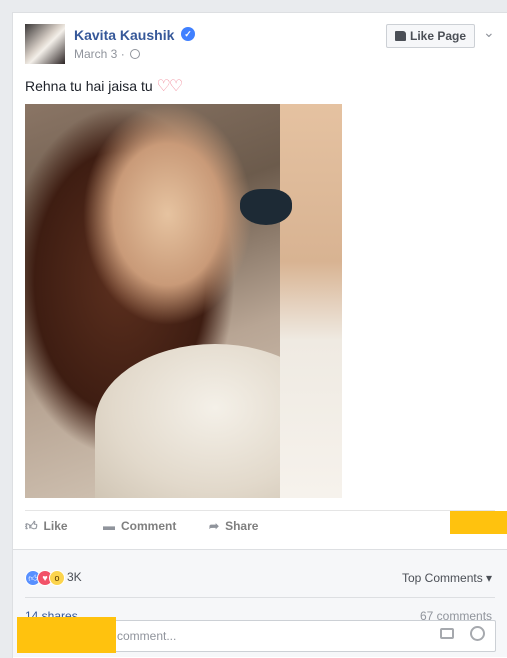 This screenshot has width=507, height=658. Describe the element at coordinates (266, 207) in the screenshot. I see `photo-sunglasses-region` at that location.